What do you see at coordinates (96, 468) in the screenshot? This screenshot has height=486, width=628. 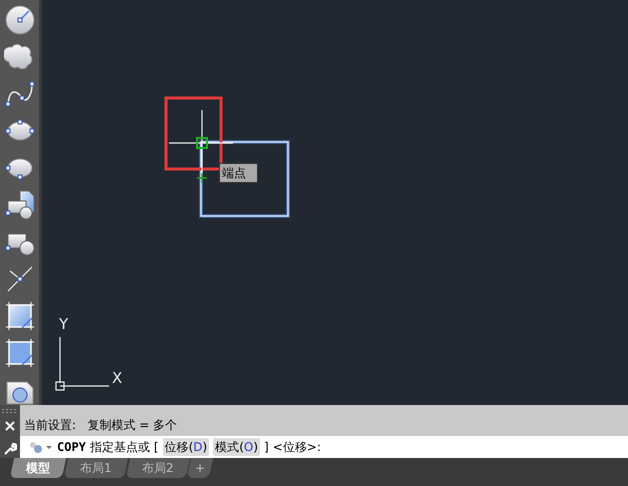 I see `layout-tab: 布局1` at bounding box center [96, 468].